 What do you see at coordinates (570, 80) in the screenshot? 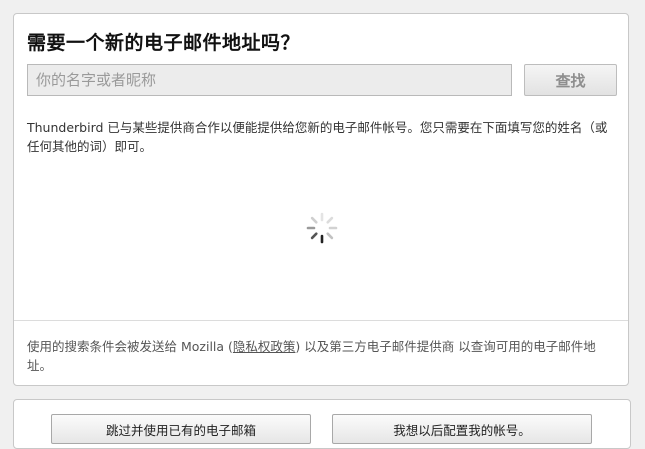
I see `search-button: 查找` at bounding box center [570, 80].